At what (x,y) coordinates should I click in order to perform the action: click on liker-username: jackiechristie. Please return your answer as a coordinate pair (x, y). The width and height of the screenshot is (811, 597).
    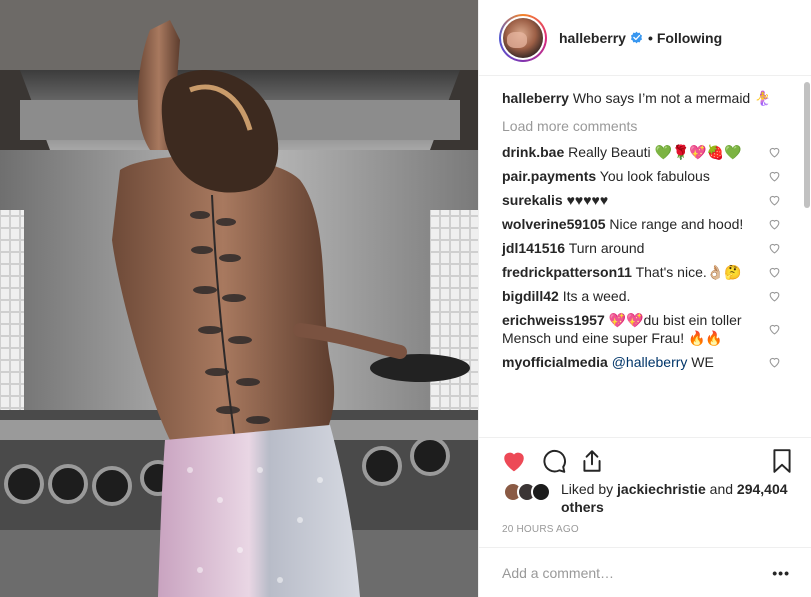
    Looking at the image, I should click on (661, 489).